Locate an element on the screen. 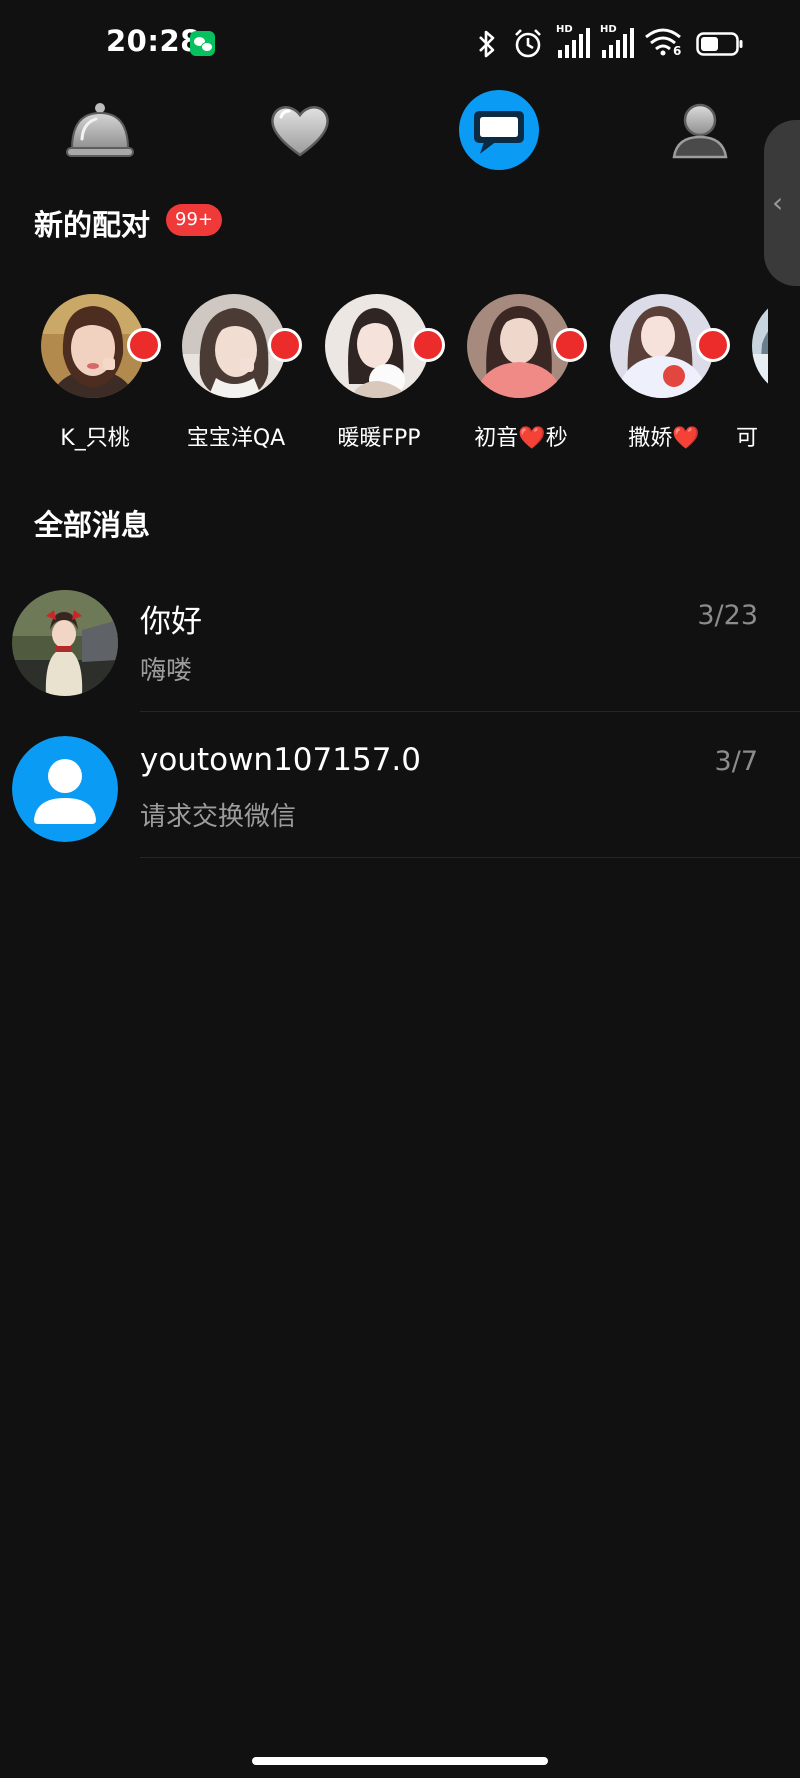  conversation-preview: 请求交换微信 is located at coordinates (218, 817).